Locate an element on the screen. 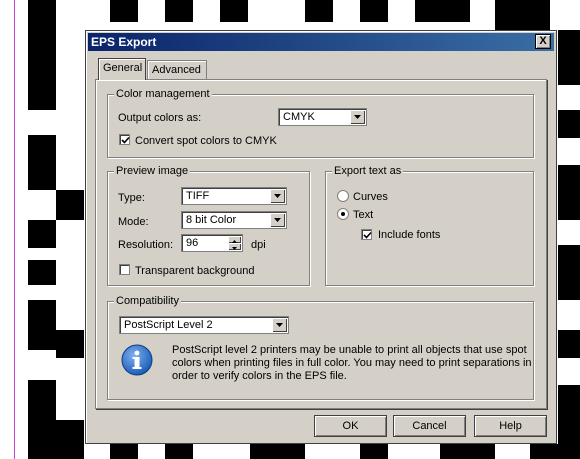 This screenshot has width=580, height=459. type-value: TIFF is located at coordinates (198, 196).